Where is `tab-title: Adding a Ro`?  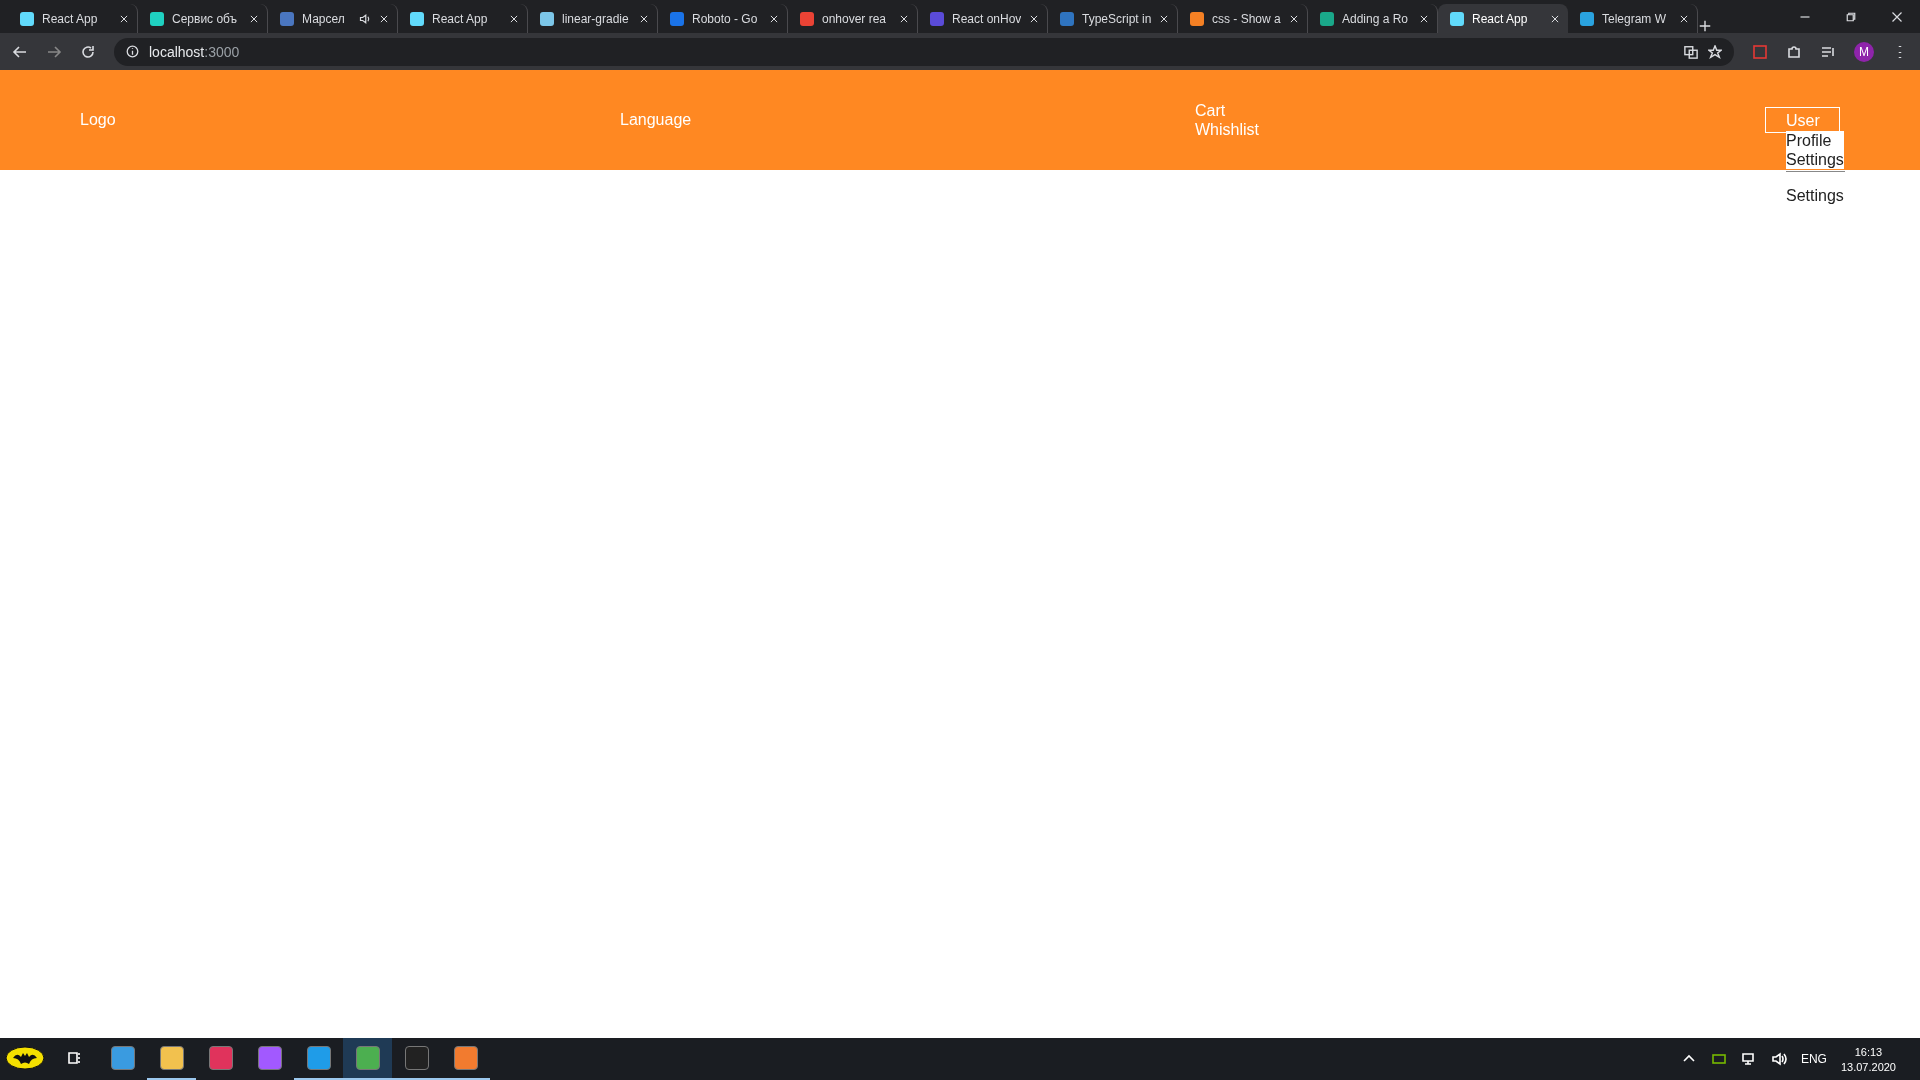
tab-title: Adding a Ro is located at coordinates (1376, 18).